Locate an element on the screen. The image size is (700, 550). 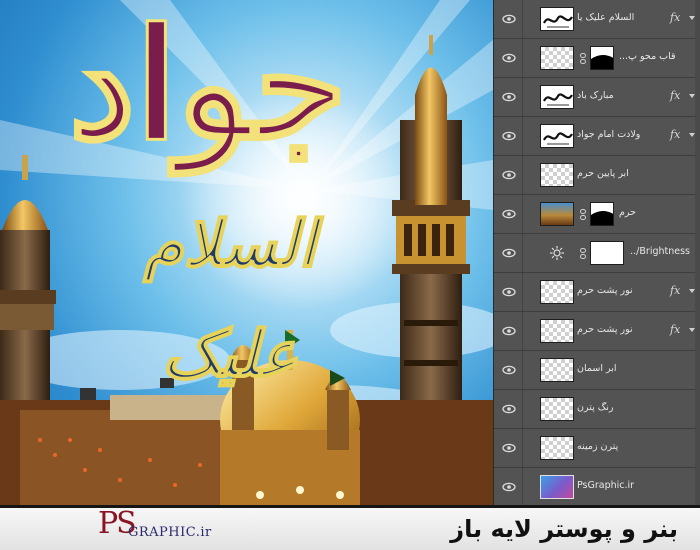
layer-row: ولادت امام جواد fx is located at coordinates (597, 136).